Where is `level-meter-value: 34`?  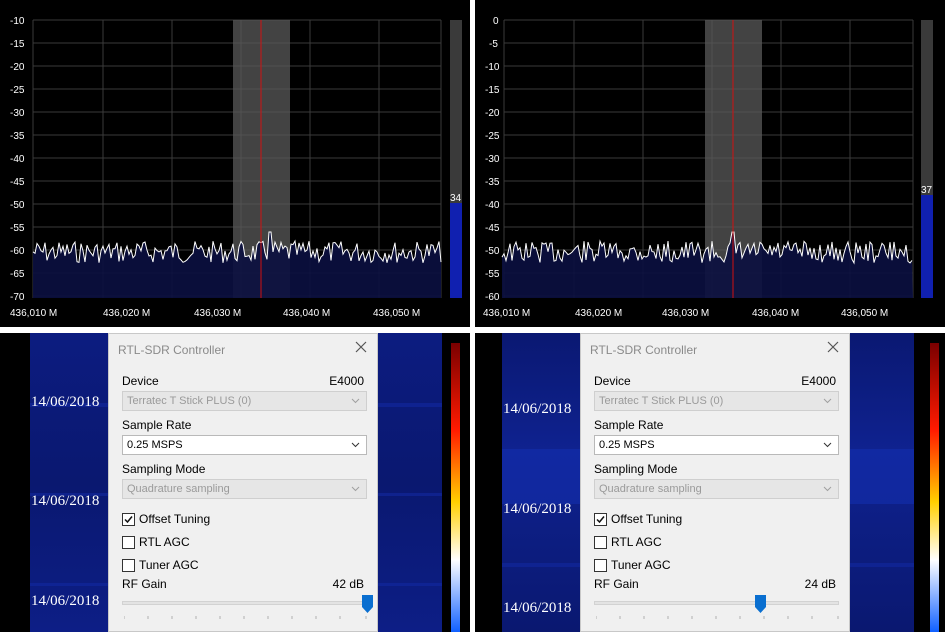 level-meter-value: 34 is located at coordinates (456, 198).